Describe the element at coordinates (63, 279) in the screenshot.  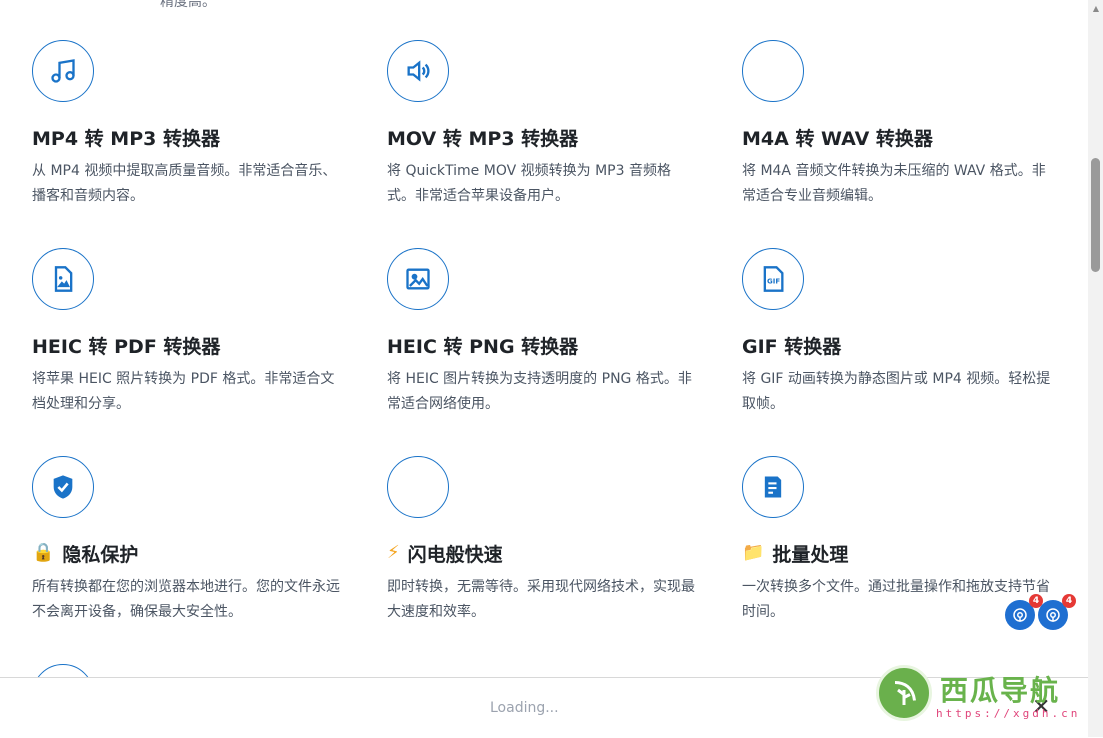
I see `image-file-icon` at that location.